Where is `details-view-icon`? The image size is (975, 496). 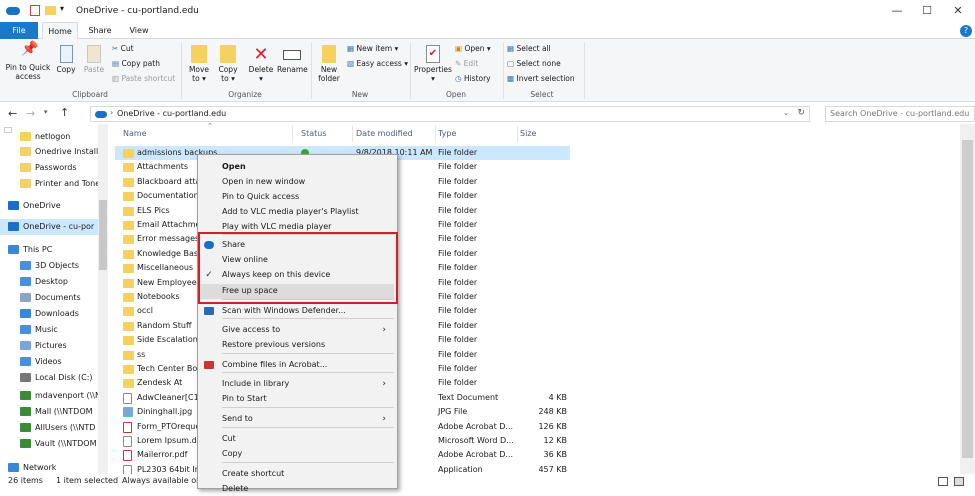
details-view-icon is located at coordinates (943, 481).